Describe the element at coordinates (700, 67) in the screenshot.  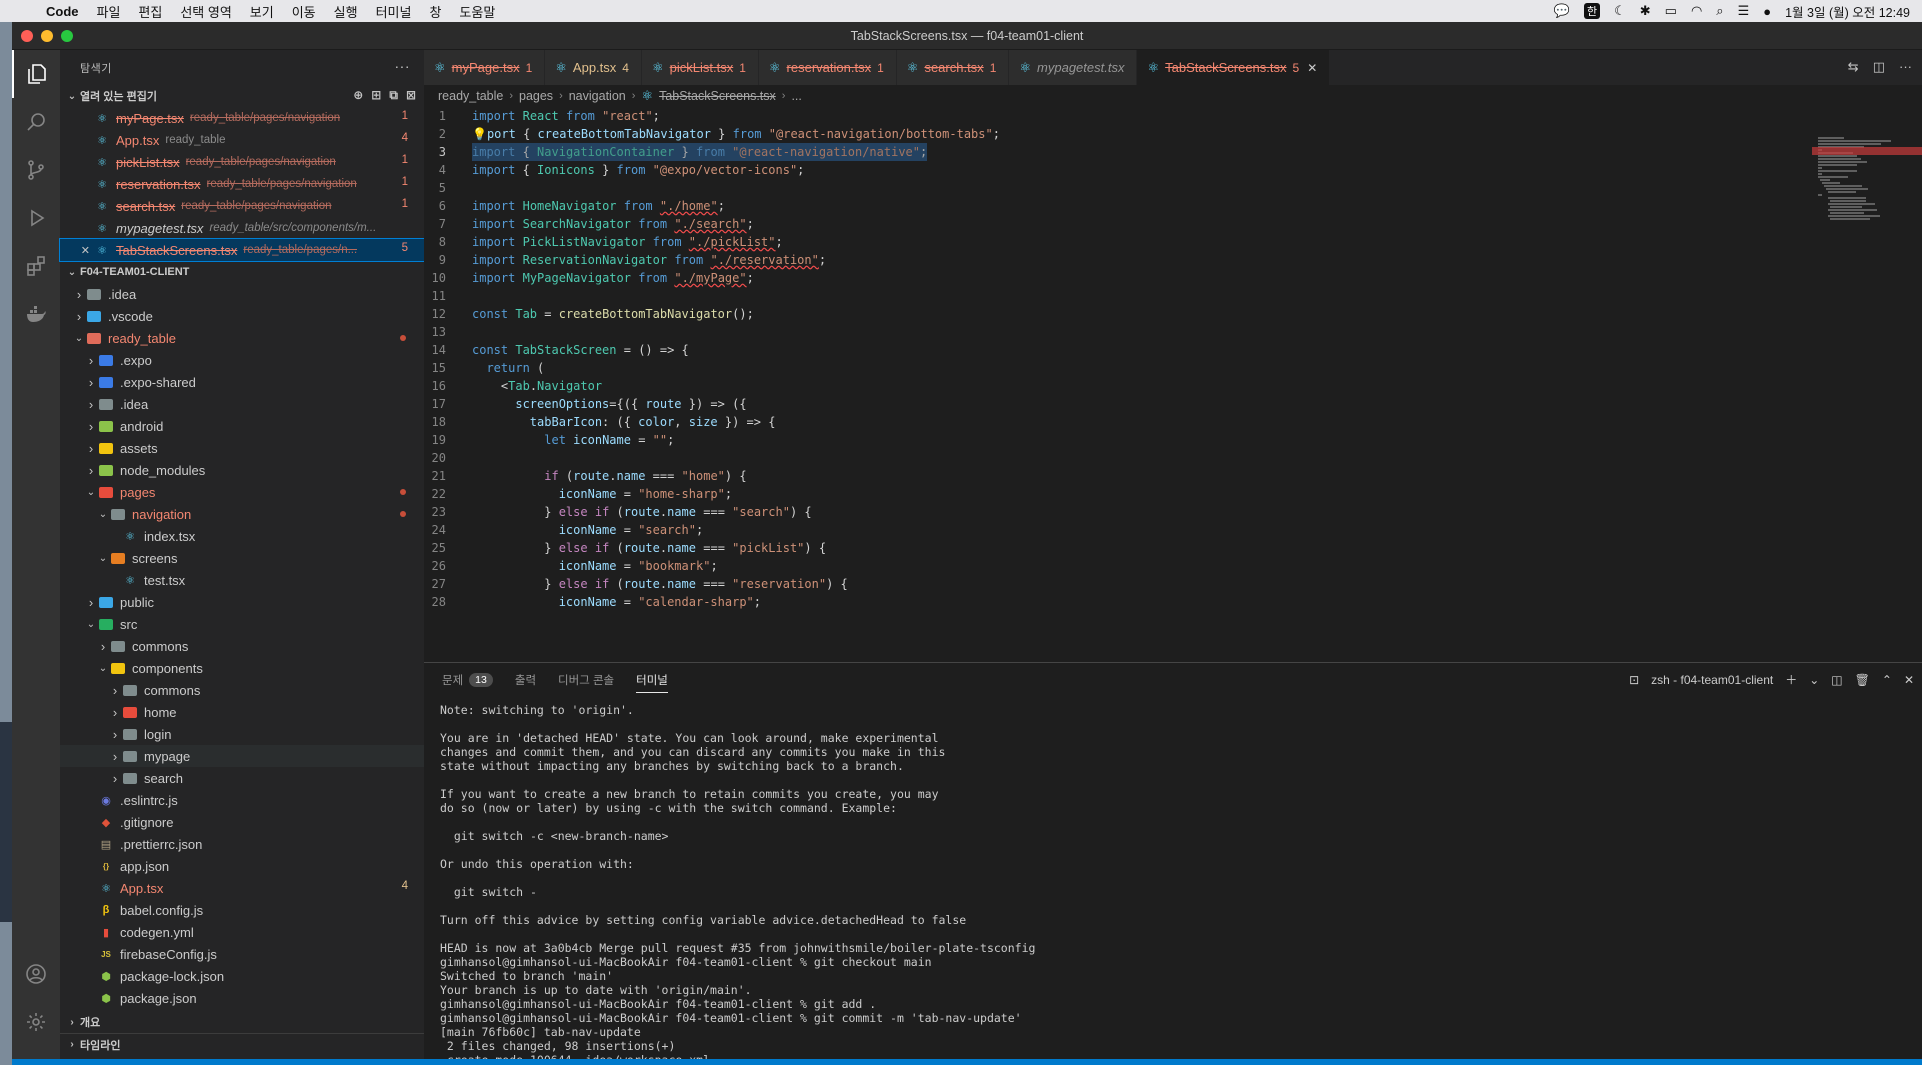
I see `editor-tab: ⚛ pickList.tsx 1` at that location.